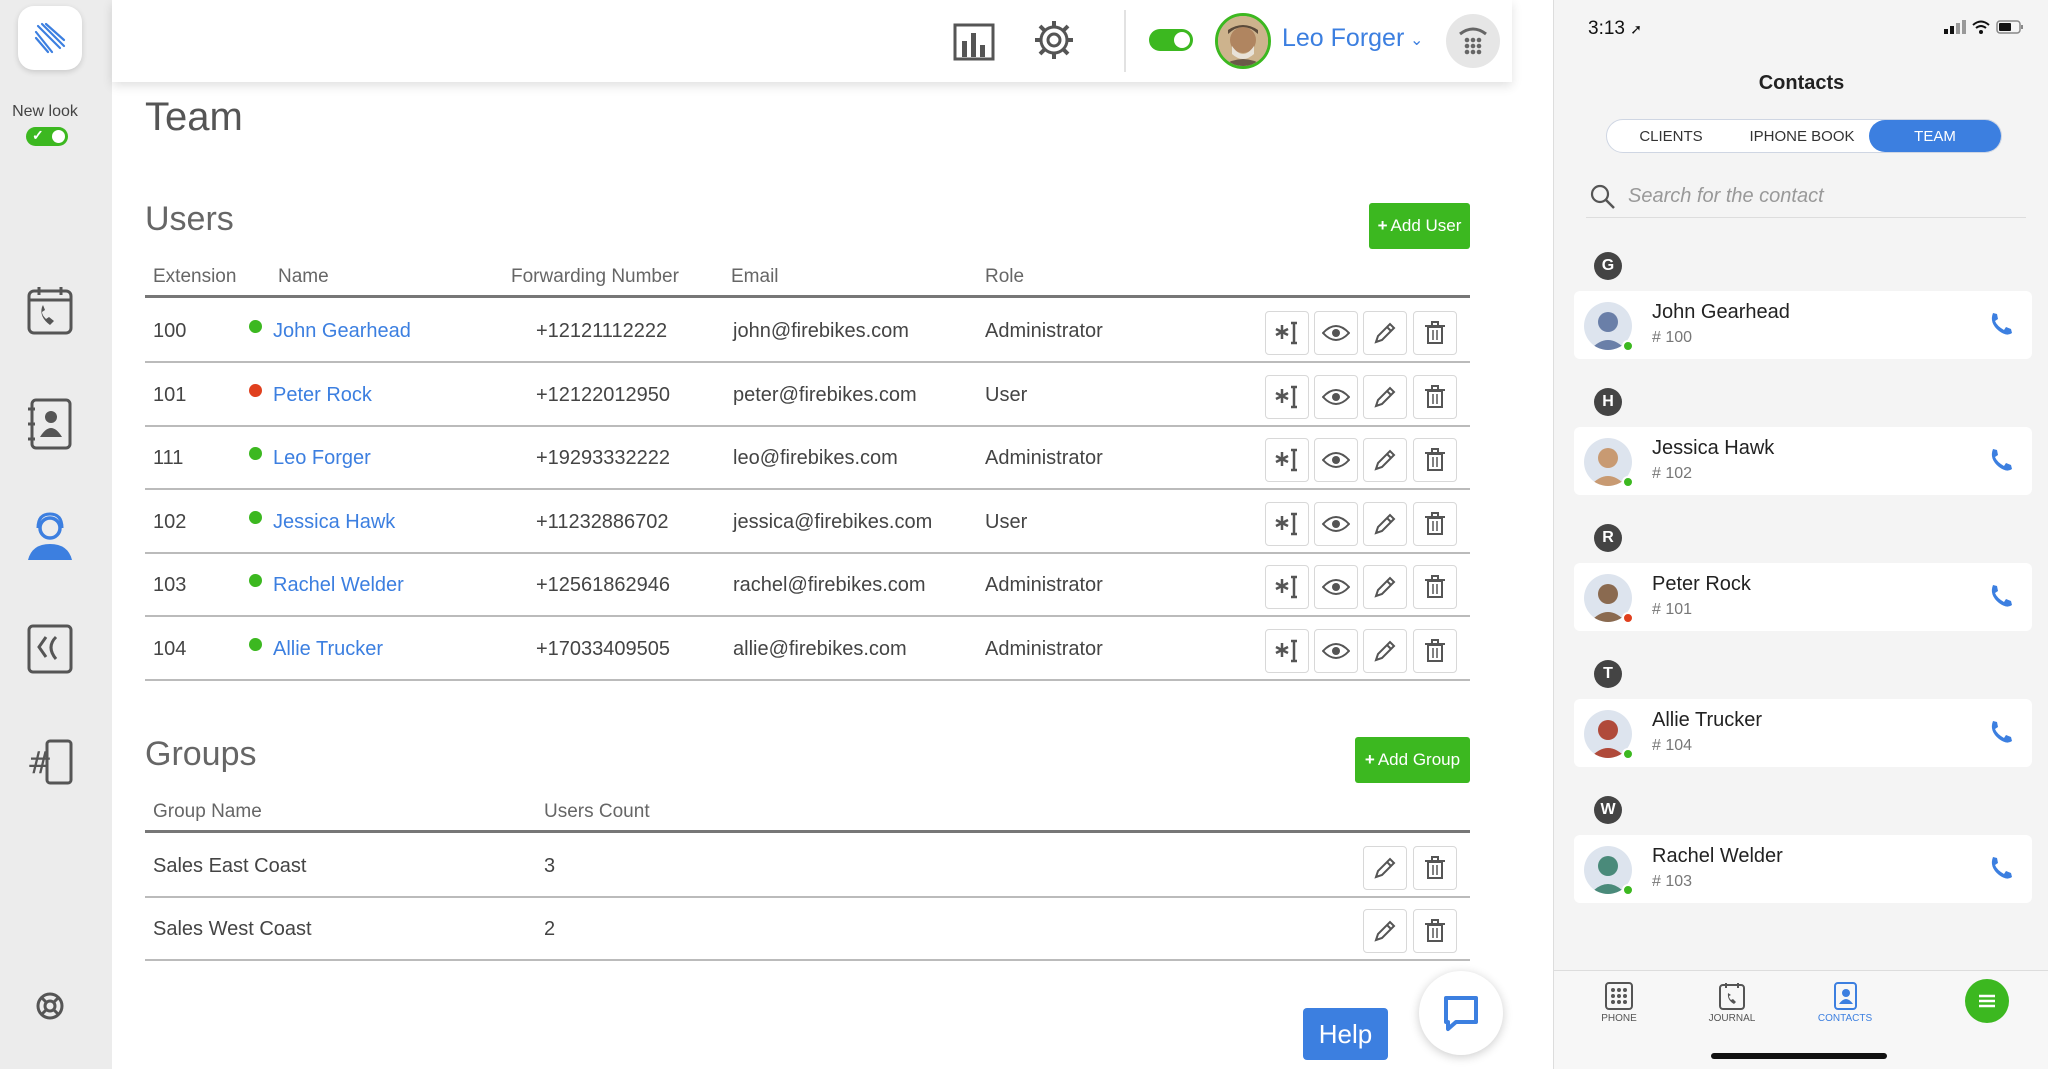  What do you see at coordinates (50, 761) in the screenshot?
I see `numbers-icon: #` at bounding box center [50, 761].